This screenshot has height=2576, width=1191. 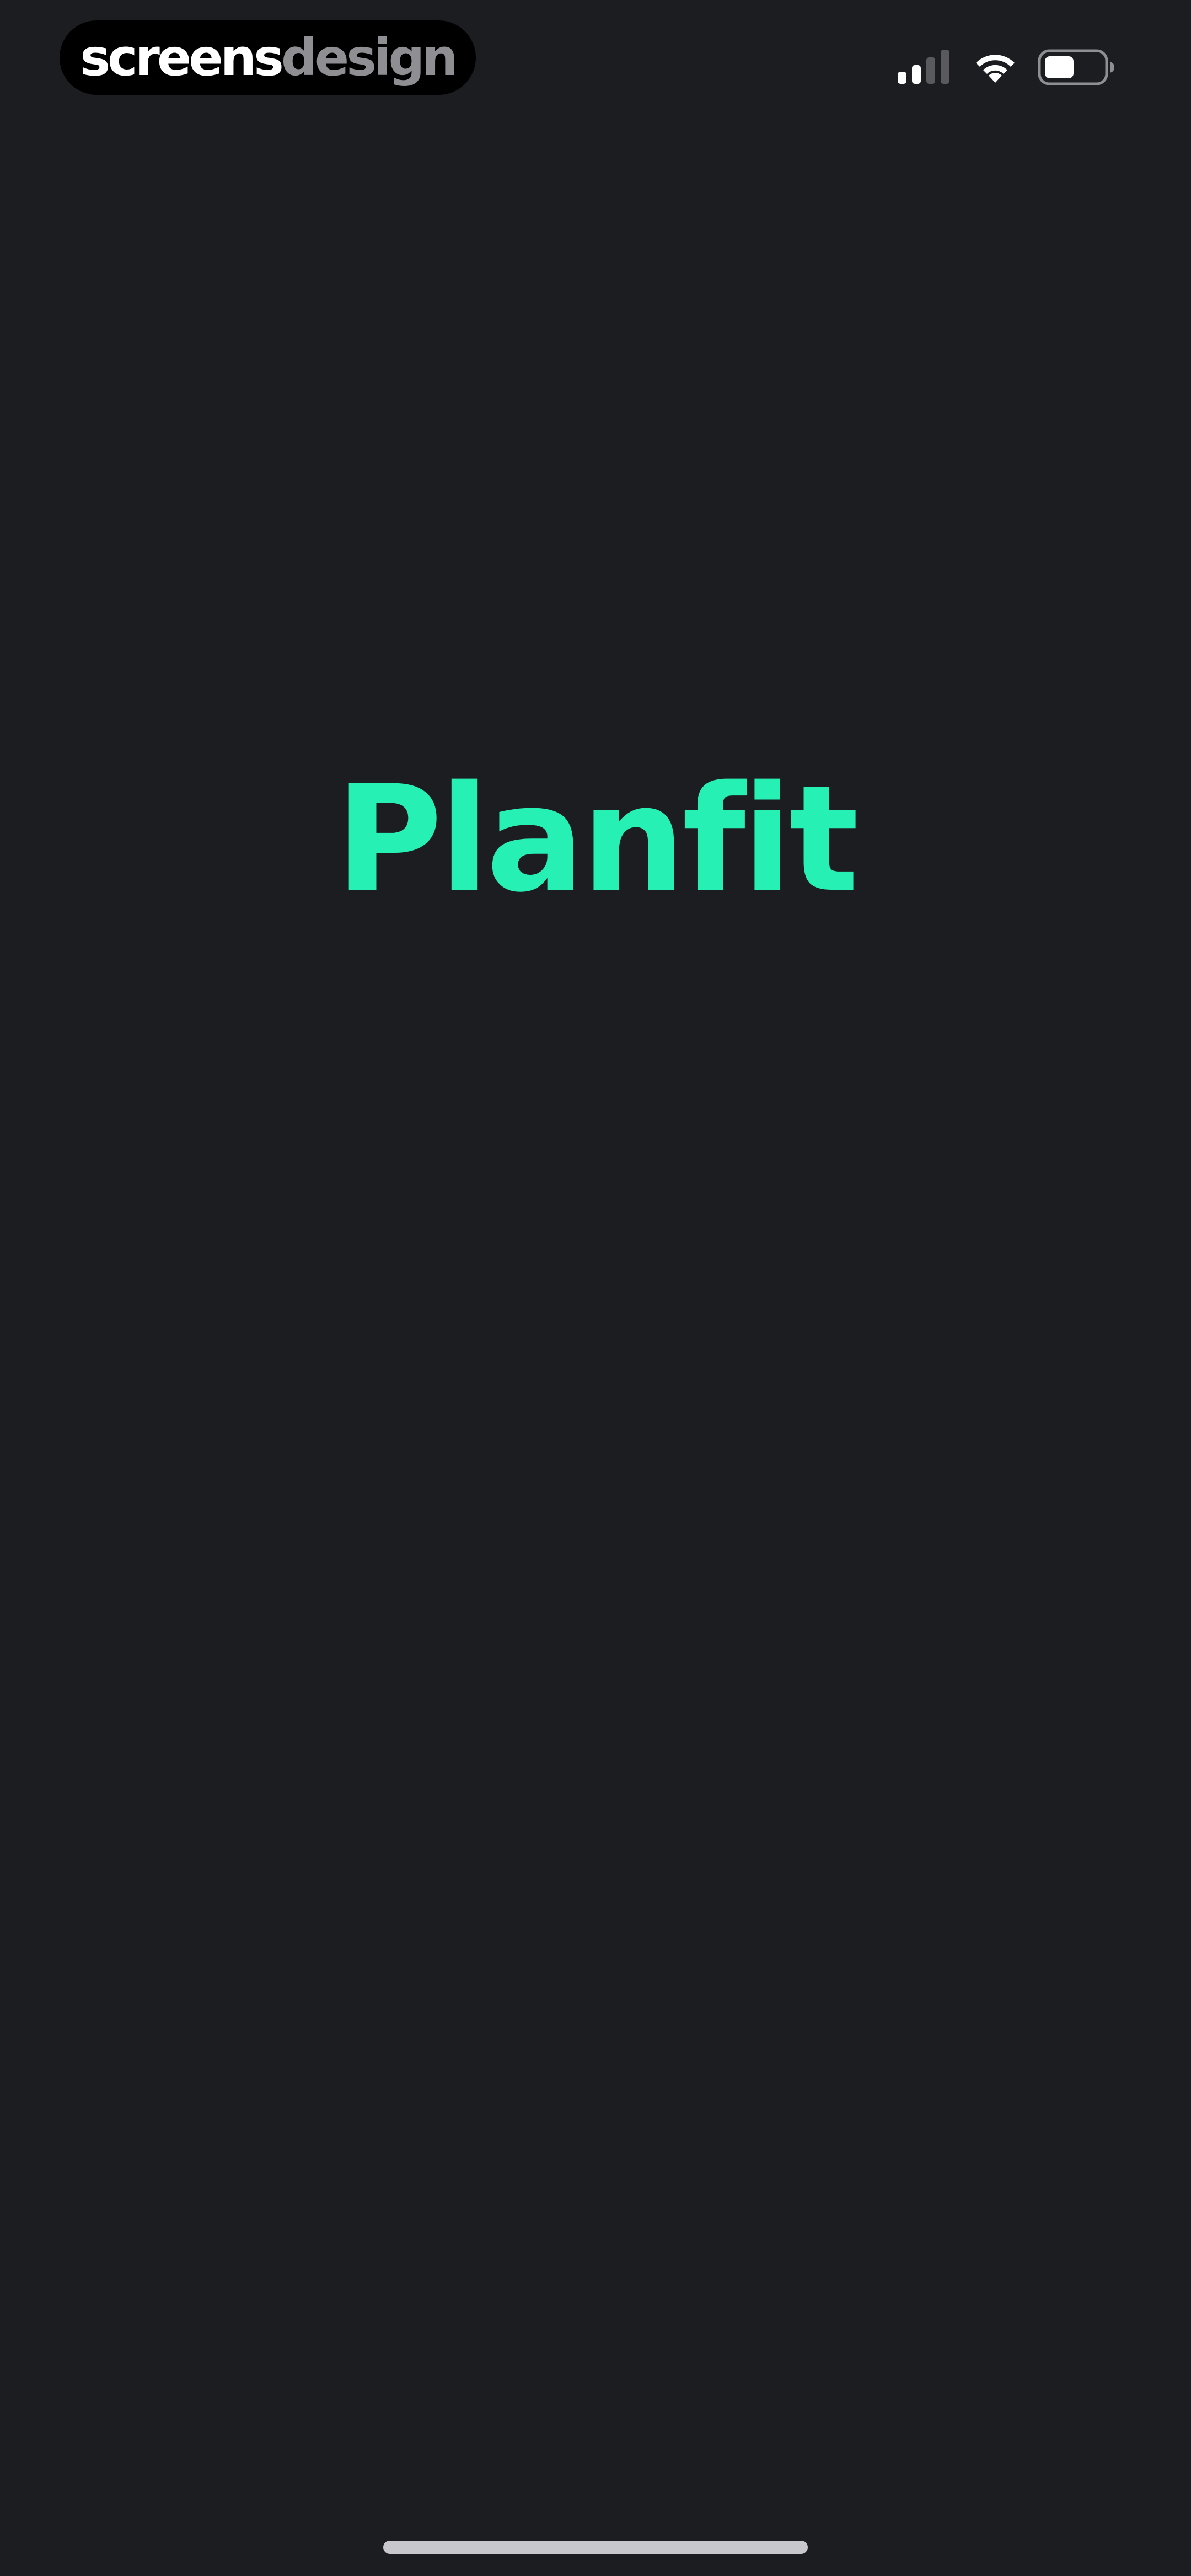 I want to click on cellular-signal-icon, so click(x=923, y=67).